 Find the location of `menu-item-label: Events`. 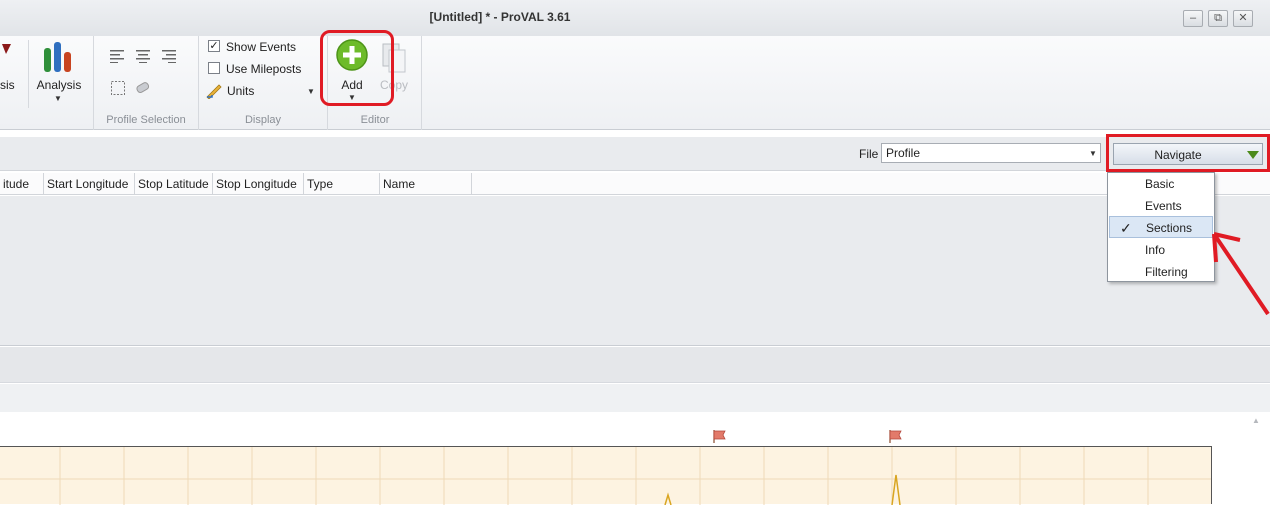

menu-item-label: Events is located at coordinates (1163, 206).